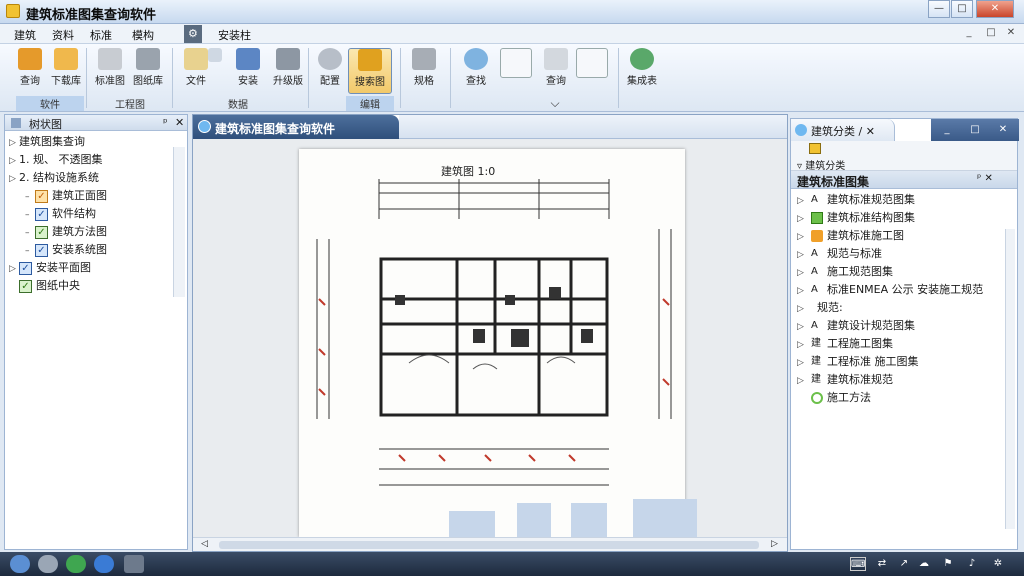 This screenshot has width=1024, height=576. I want to click on dimension-button, so click(592, 71).